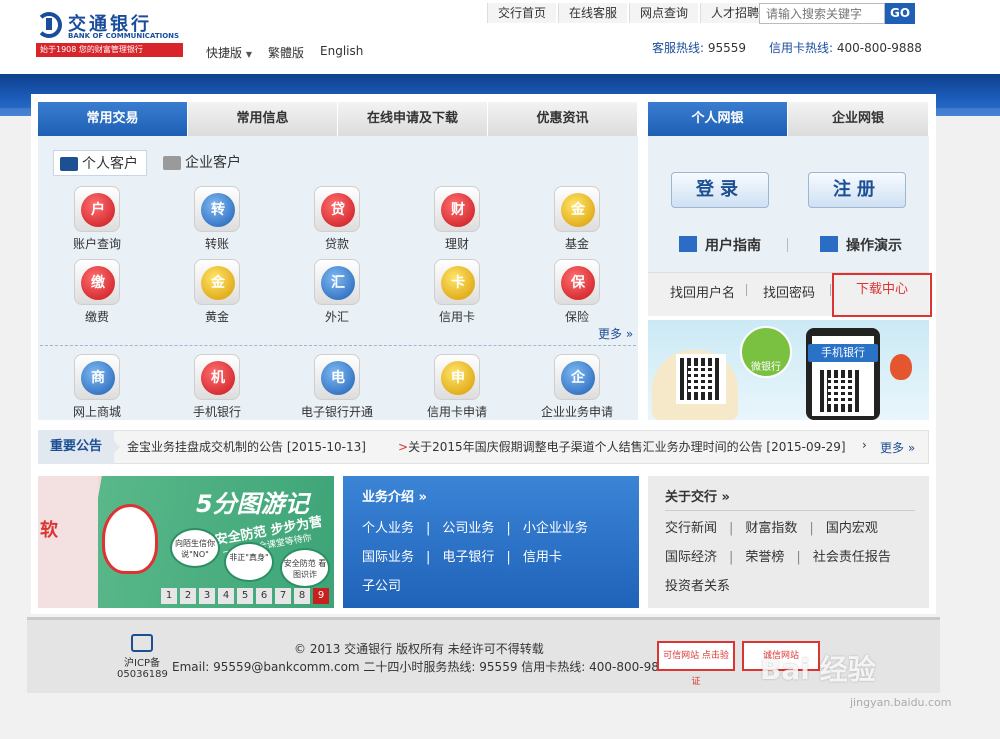 The height and width of the screenshot is (739, 1000). Describe the element at coordinates (822, 13) in the screenshot. I see `search-input` at that location.